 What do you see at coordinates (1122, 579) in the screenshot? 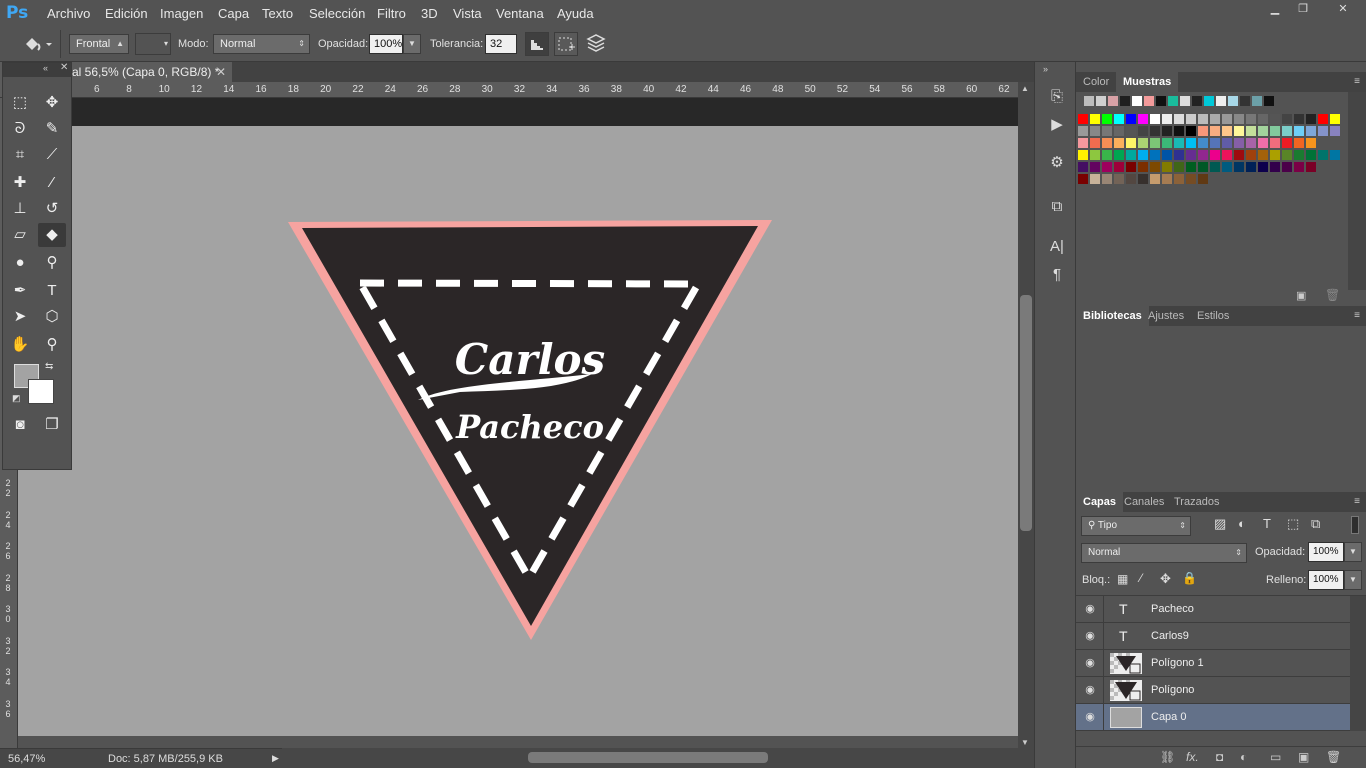
I see `lock-transparency-icon: ▦` at bounding box center [1122, 579].